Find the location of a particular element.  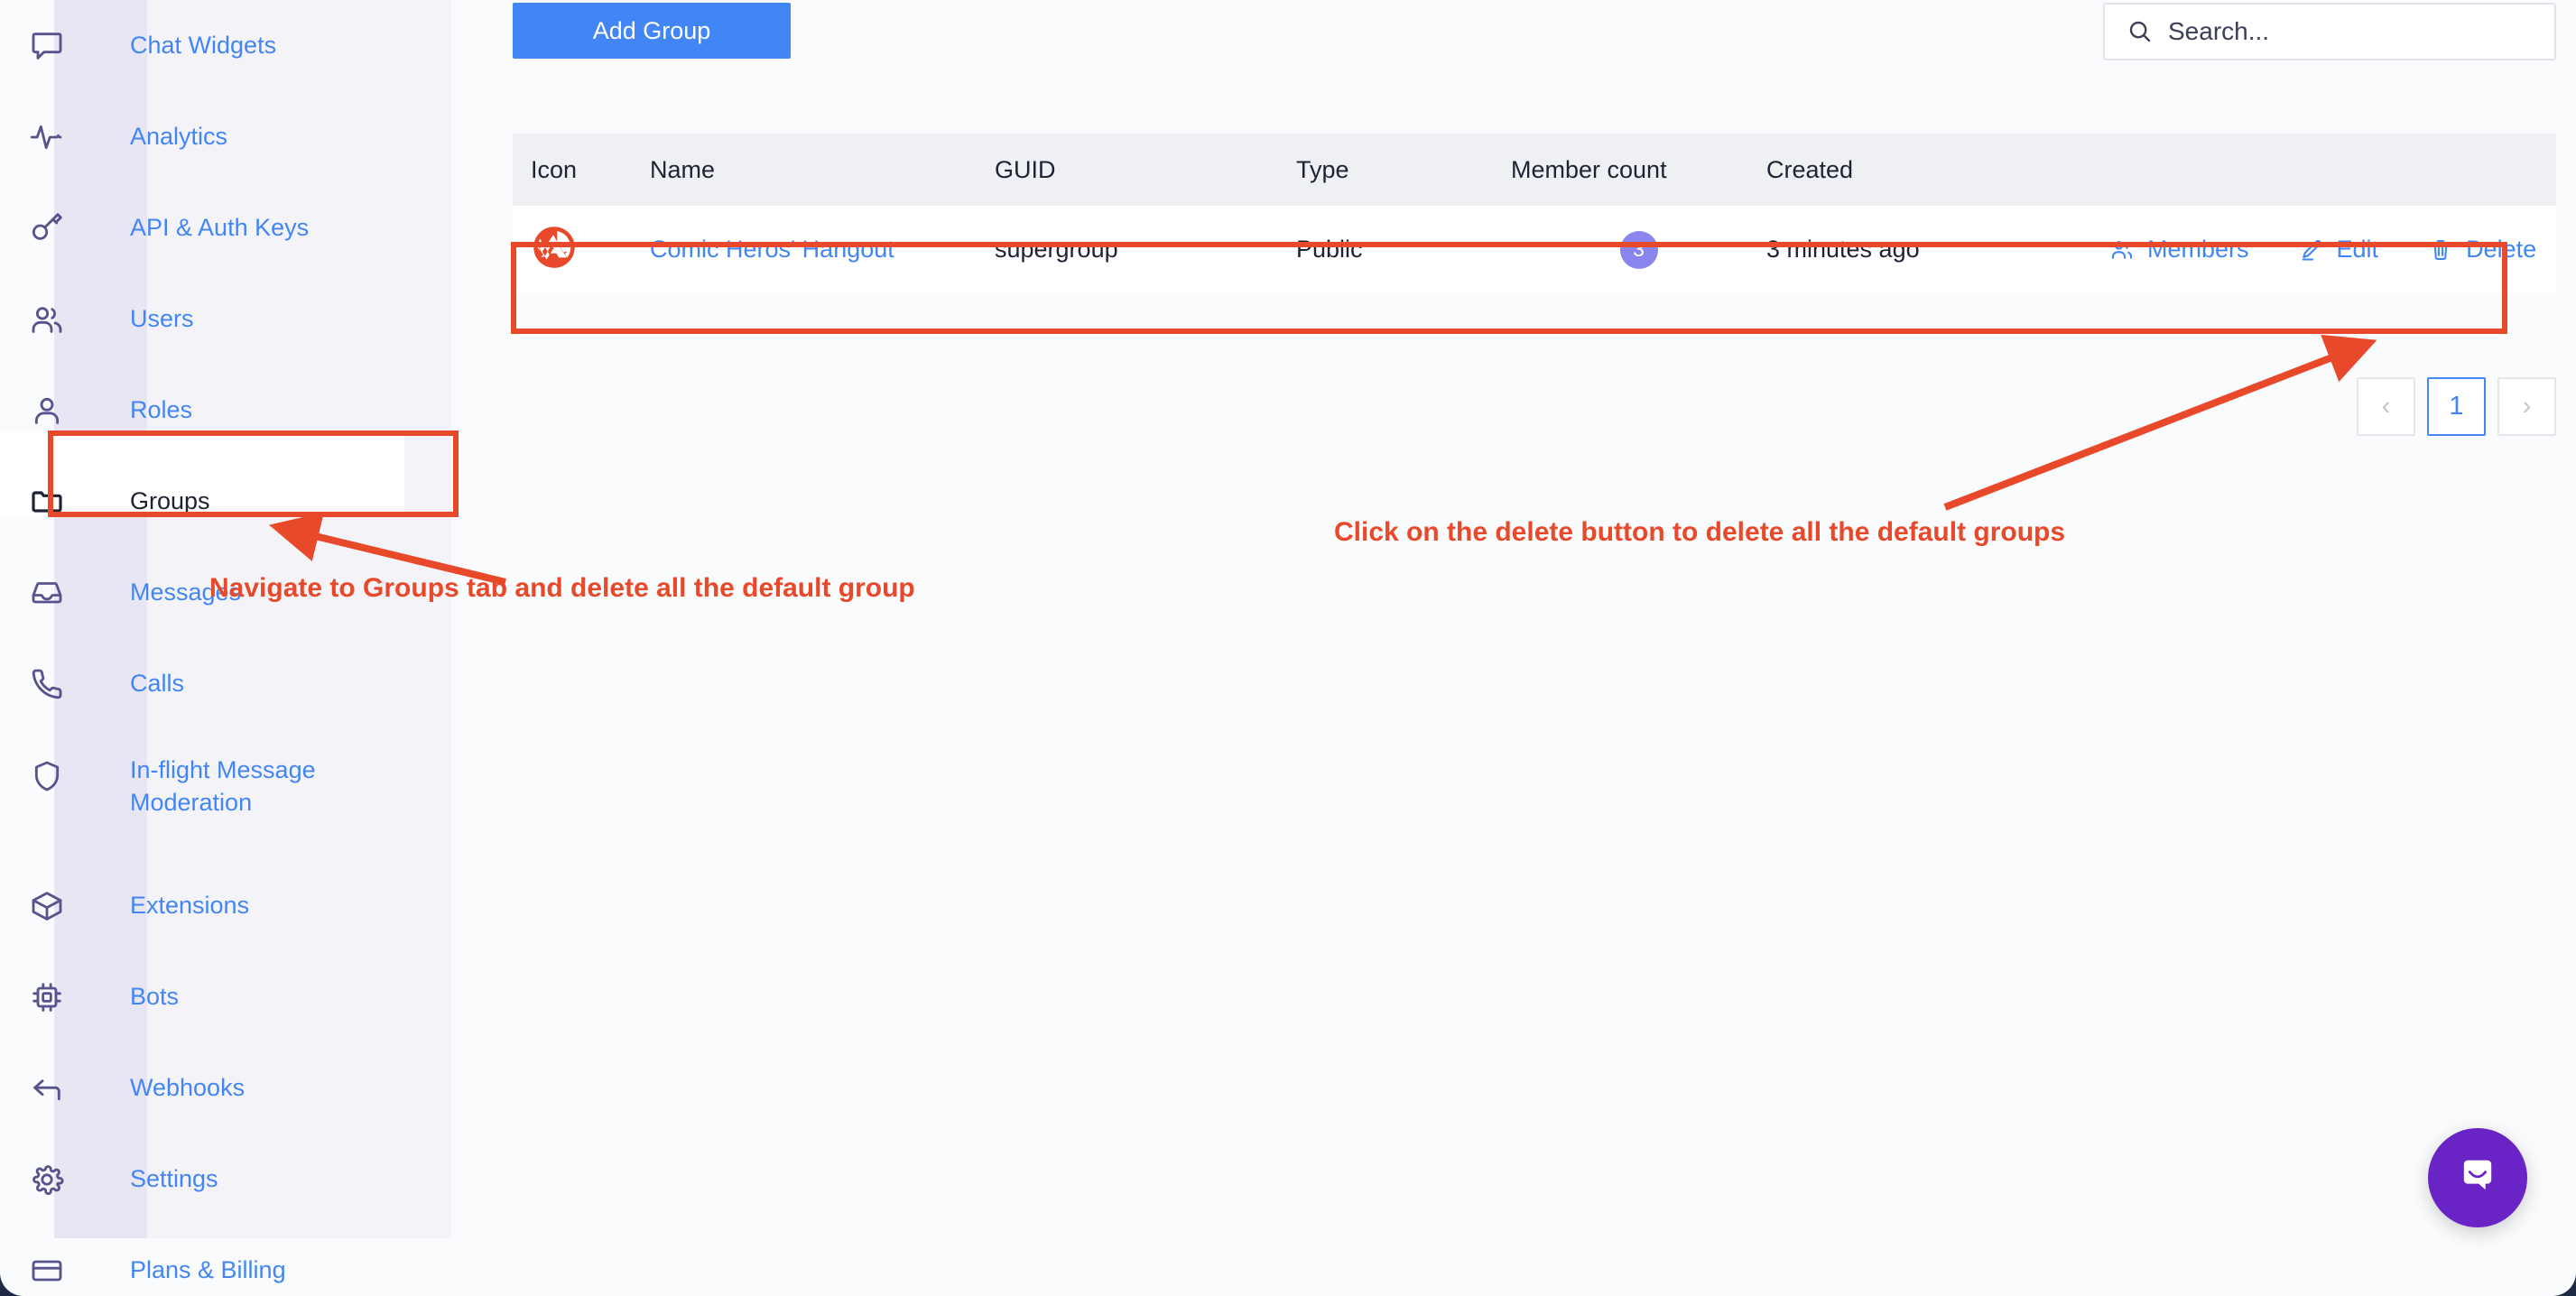

sidebar-item-in-flight-message-moderation: In-flight Message Moderation is located at coordinates (198, 795).